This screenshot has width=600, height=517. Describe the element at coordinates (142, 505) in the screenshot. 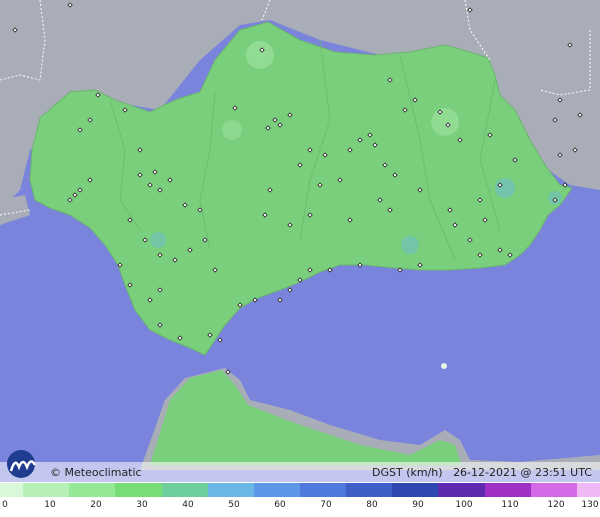

I see `scale-tick-label: 30` at that location.